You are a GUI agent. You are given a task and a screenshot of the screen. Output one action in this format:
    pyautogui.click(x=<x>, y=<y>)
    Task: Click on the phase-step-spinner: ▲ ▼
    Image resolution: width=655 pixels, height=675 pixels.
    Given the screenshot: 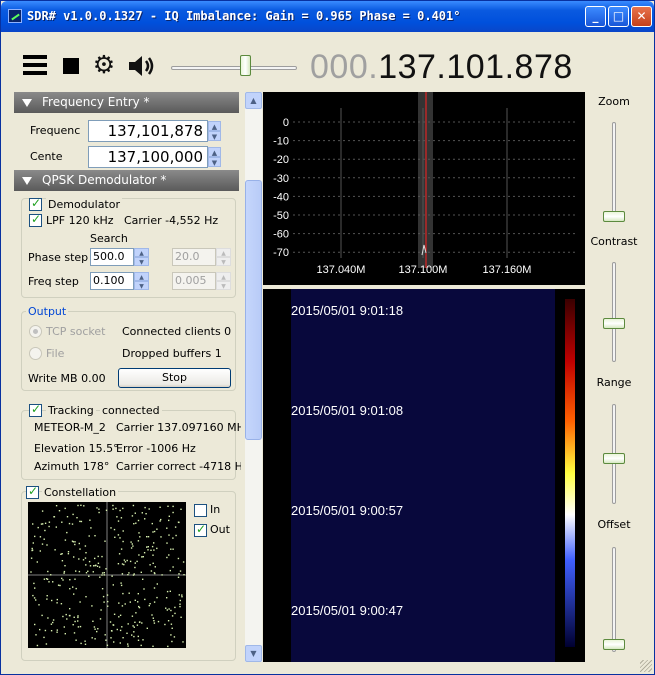 What is the action you would take?
    pyautogui.click(x=141, y=257)
    